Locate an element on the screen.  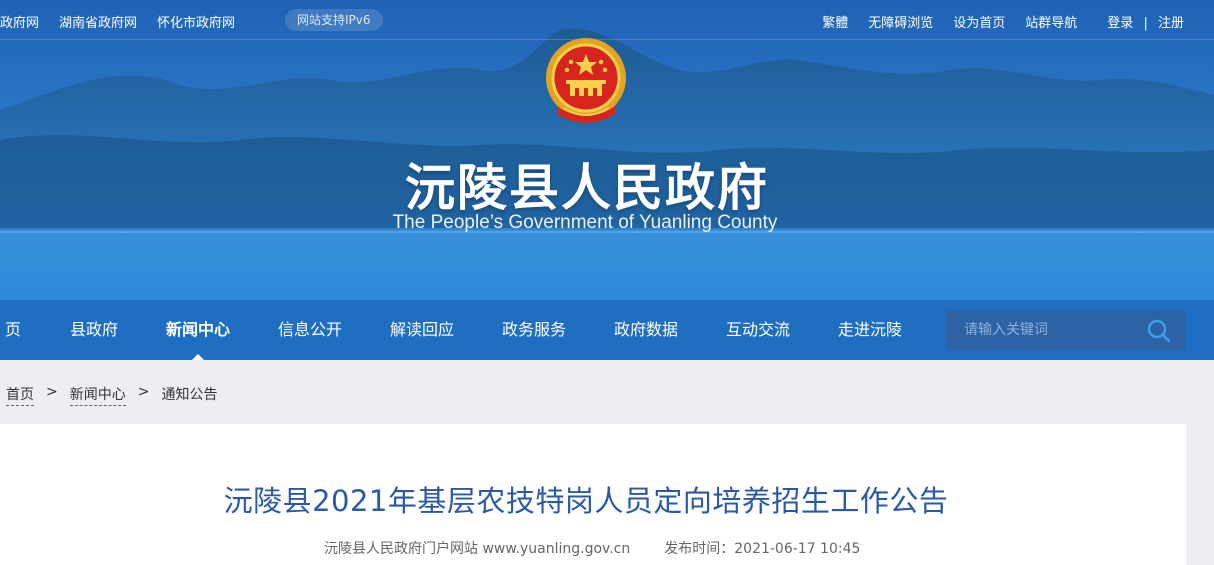
search-input is located at coordinates (1041, 330).